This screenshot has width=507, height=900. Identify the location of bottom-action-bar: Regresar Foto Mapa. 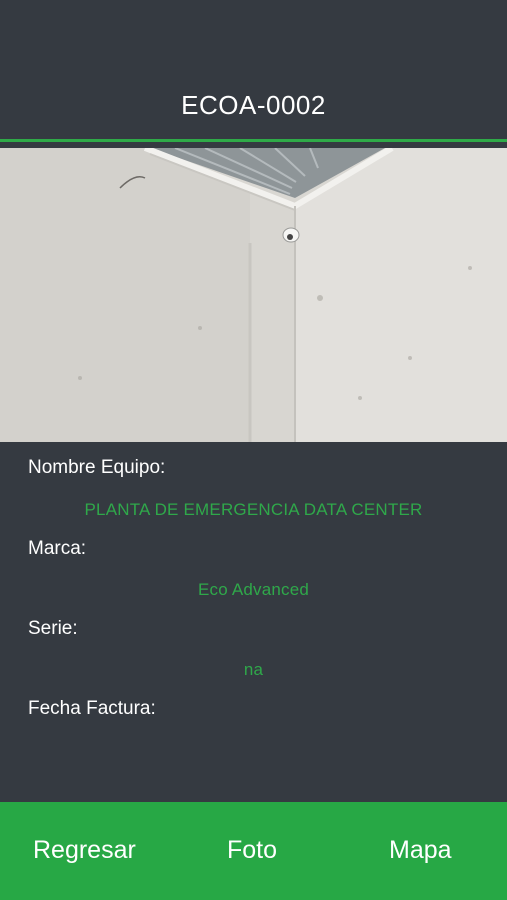
(253, 851).